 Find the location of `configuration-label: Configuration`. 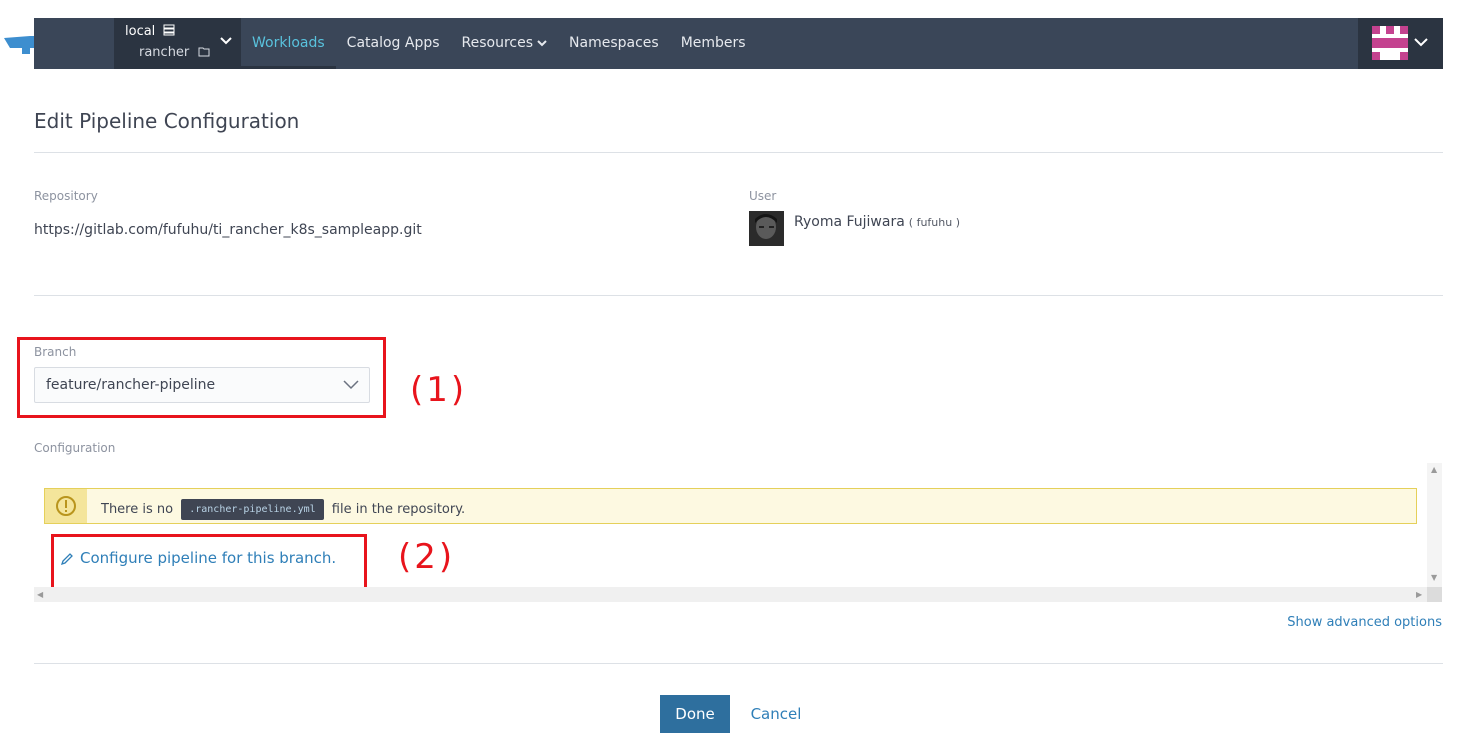

configuration-label: Configuration is located at coordinates (75, 448).